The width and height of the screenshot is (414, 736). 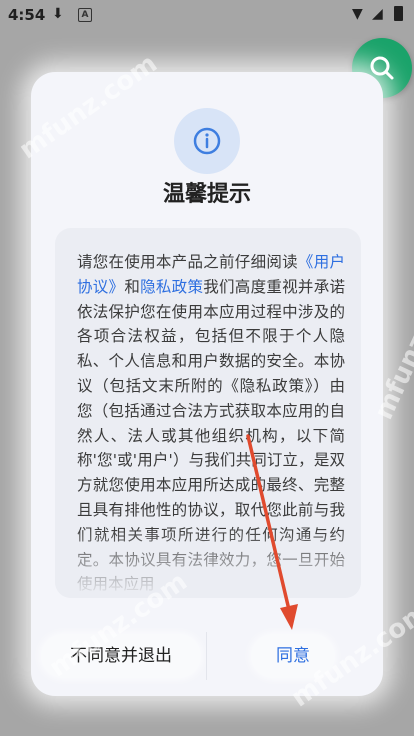 What do you see at coordinates (27, 15) in the screenshot?
I see `status-time: 4:54` at bounding box center [27, 15].